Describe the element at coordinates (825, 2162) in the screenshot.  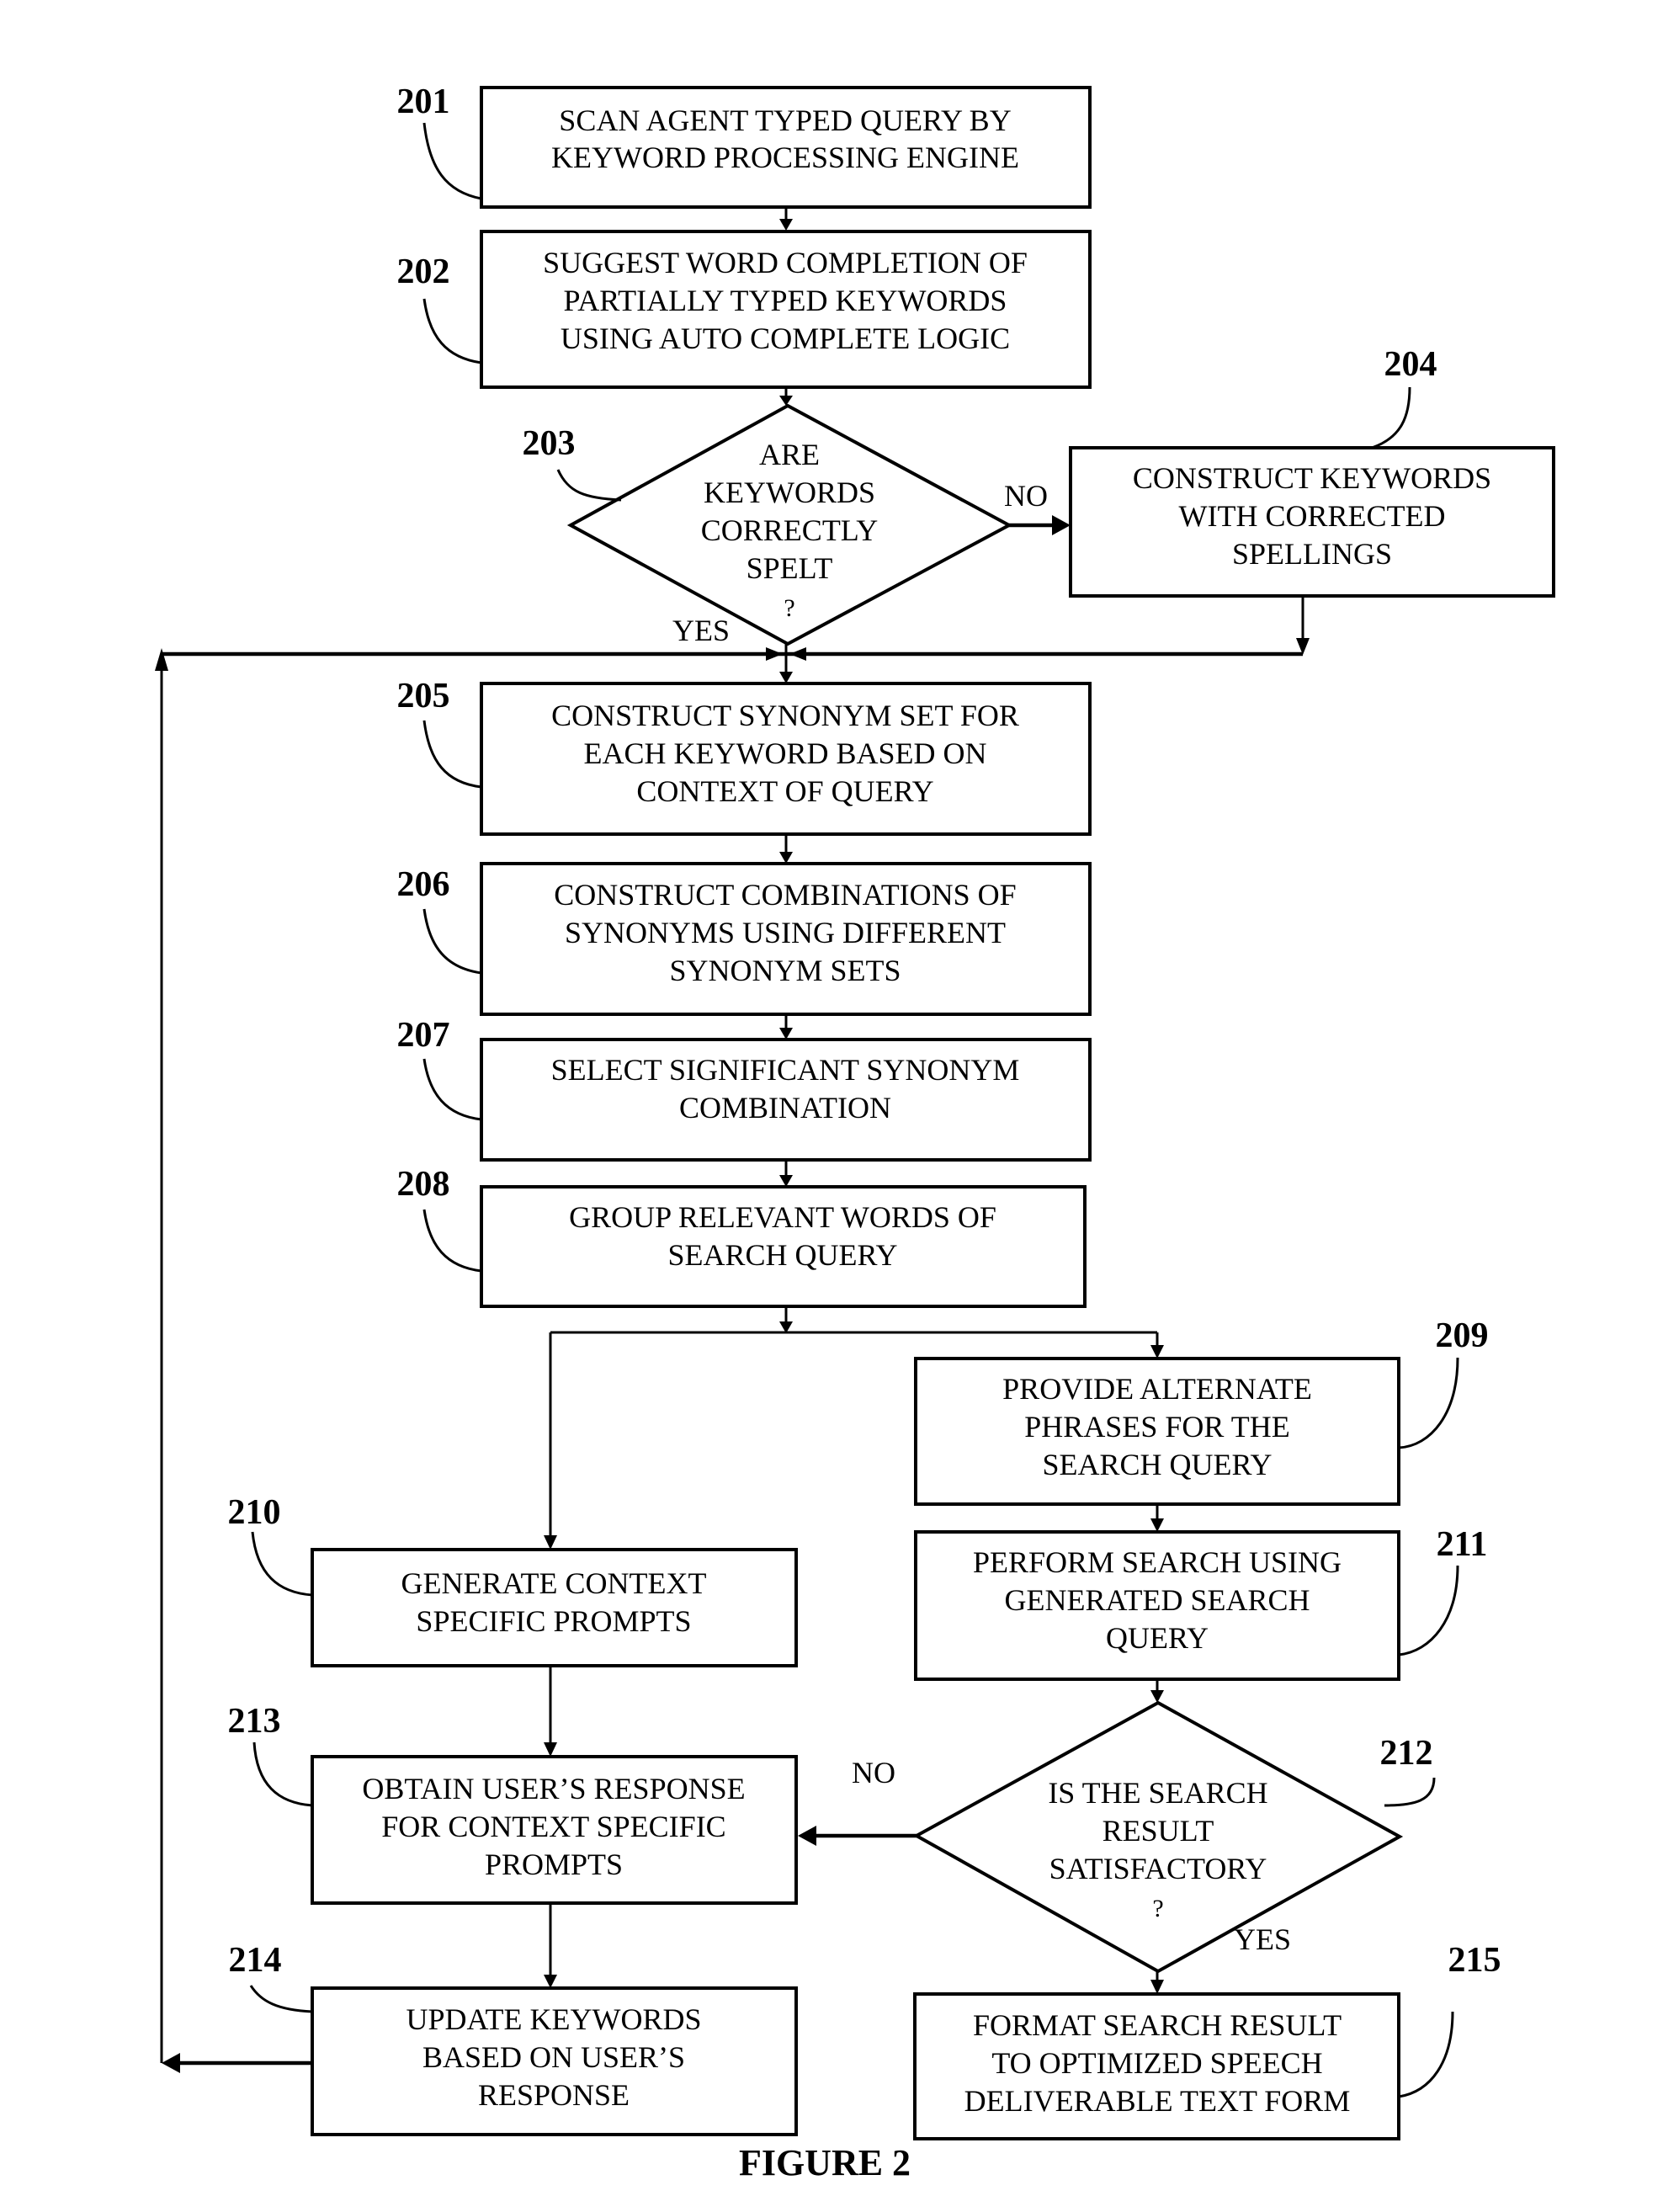
I see `figure-caption: FIGURE 2` at that location.